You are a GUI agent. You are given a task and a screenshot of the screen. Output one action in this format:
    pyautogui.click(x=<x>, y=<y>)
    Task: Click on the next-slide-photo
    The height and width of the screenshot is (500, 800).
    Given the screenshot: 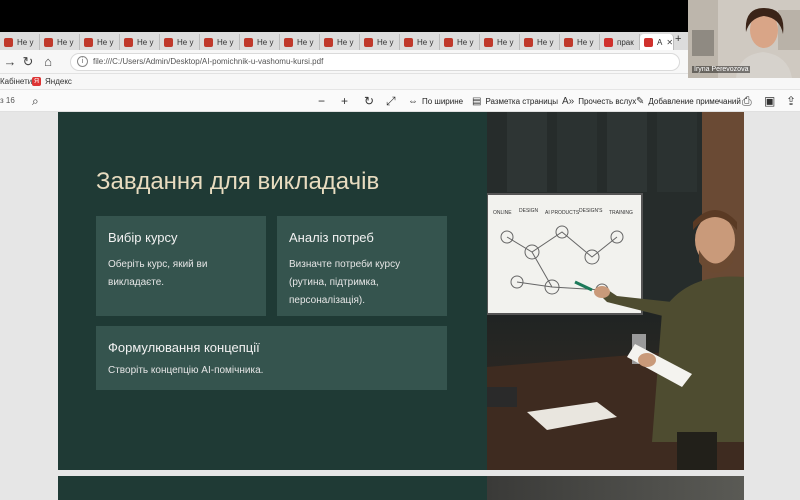 What is the action you would take?
    pyautogui.click(x=615, y=488)
    